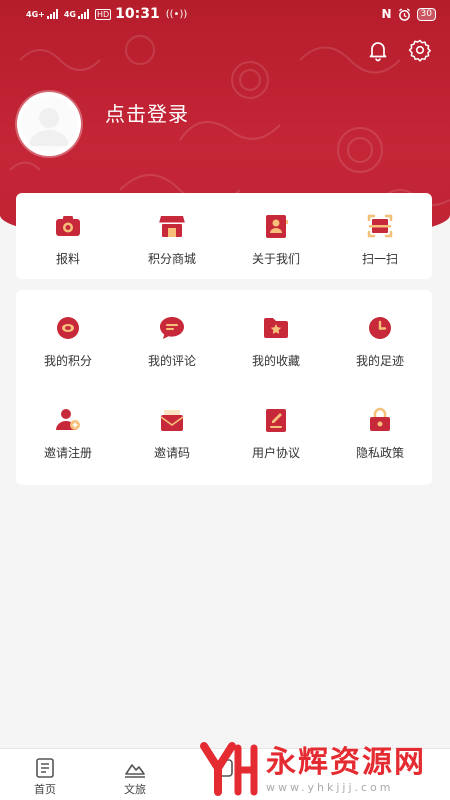 The image size is (450, 800). Describe the element at coordinates (68, 328) in the screenshot. I see `points-icon` at that location.